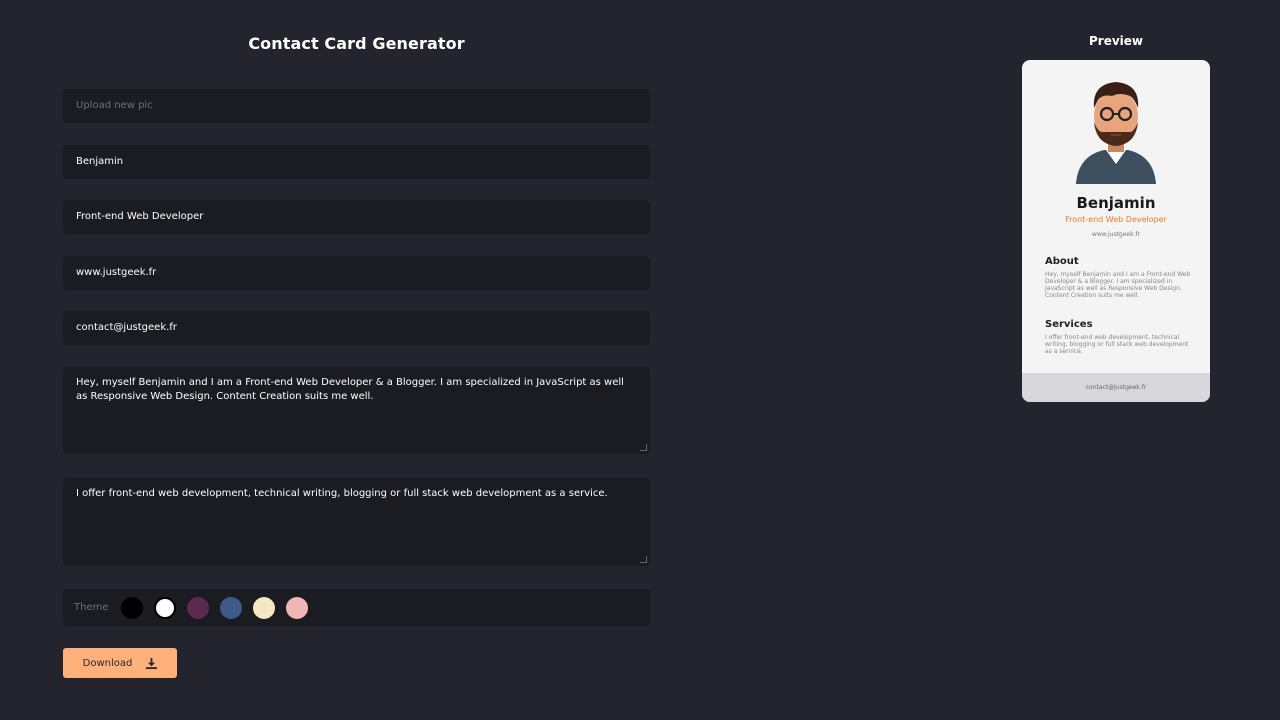 The width and height of the screenshot is (1280, 720). Describe the element at coordinates (1116, 234) in the screenshot. I see `card-website: www.justgeek.fr` at that location.